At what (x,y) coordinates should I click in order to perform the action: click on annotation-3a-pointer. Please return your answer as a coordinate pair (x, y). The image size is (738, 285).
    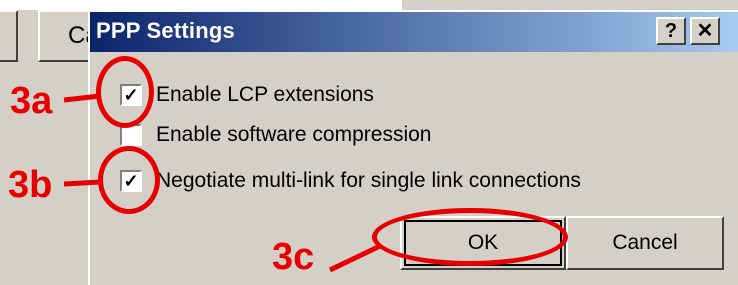
    Looking at the image, I should click on (82, 98).